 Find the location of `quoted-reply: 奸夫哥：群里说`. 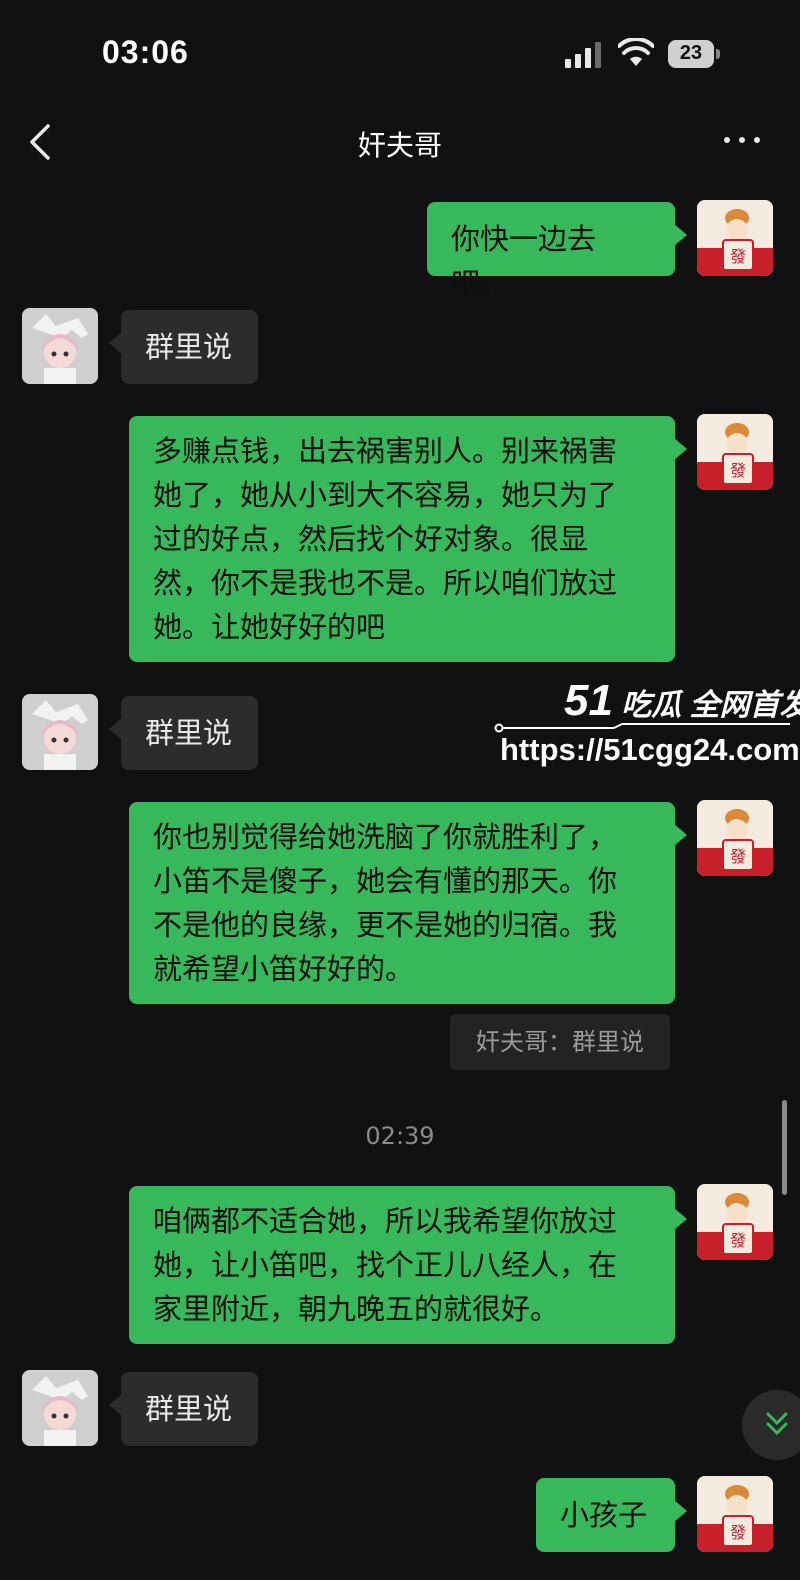

quoted-reply: 奸夫哥：群里说 is located at coordinates (560, 1042).